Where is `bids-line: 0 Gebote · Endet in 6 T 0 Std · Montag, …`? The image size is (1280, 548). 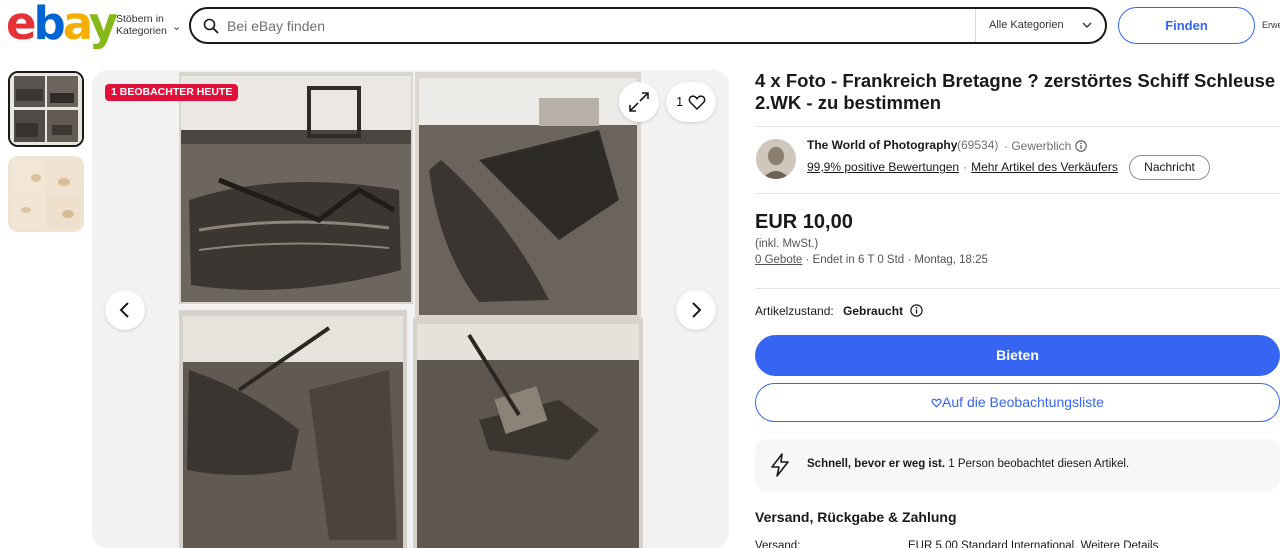
bids-line: 0 Gebote · Endet in 6 T 0 Std · Montag, … is located at coordinates (871, 260).